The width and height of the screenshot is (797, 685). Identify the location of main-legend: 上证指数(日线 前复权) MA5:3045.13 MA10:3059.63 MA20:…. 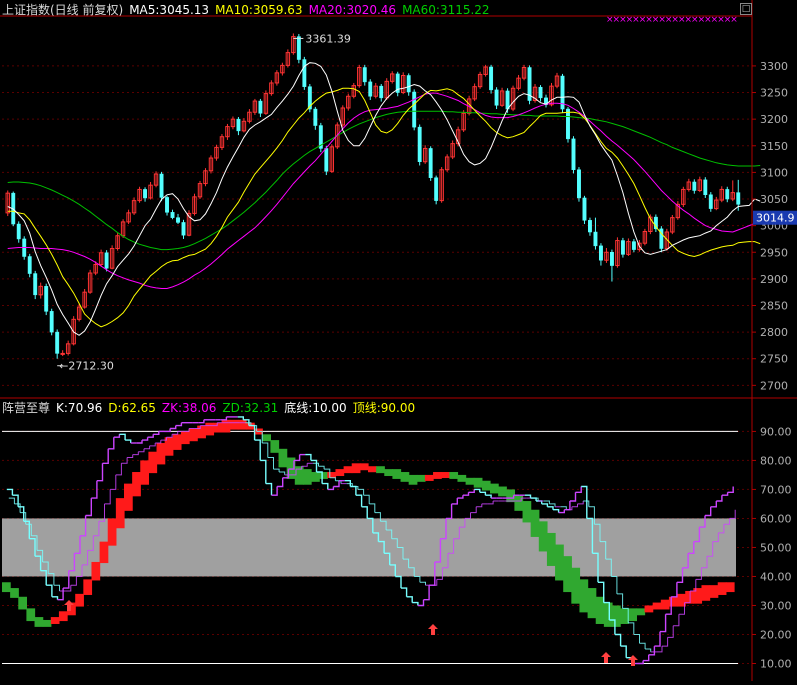
(249, 10).